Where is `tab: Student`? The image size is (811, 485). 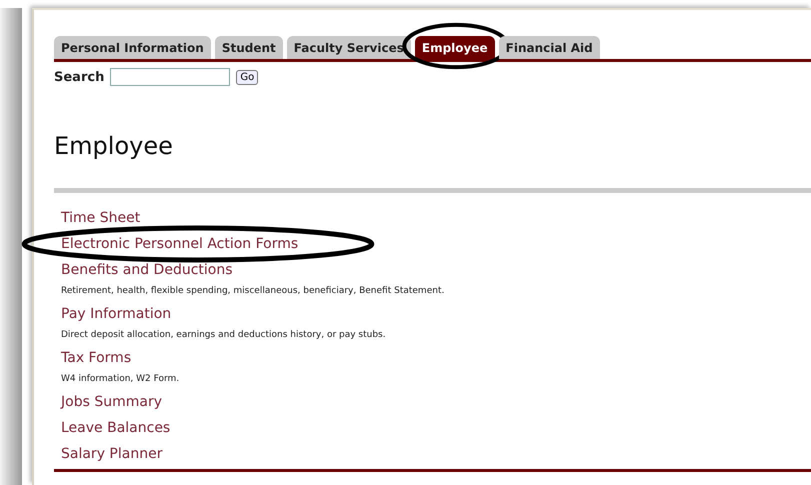 tab: Student is located at coordinates (248, 47).